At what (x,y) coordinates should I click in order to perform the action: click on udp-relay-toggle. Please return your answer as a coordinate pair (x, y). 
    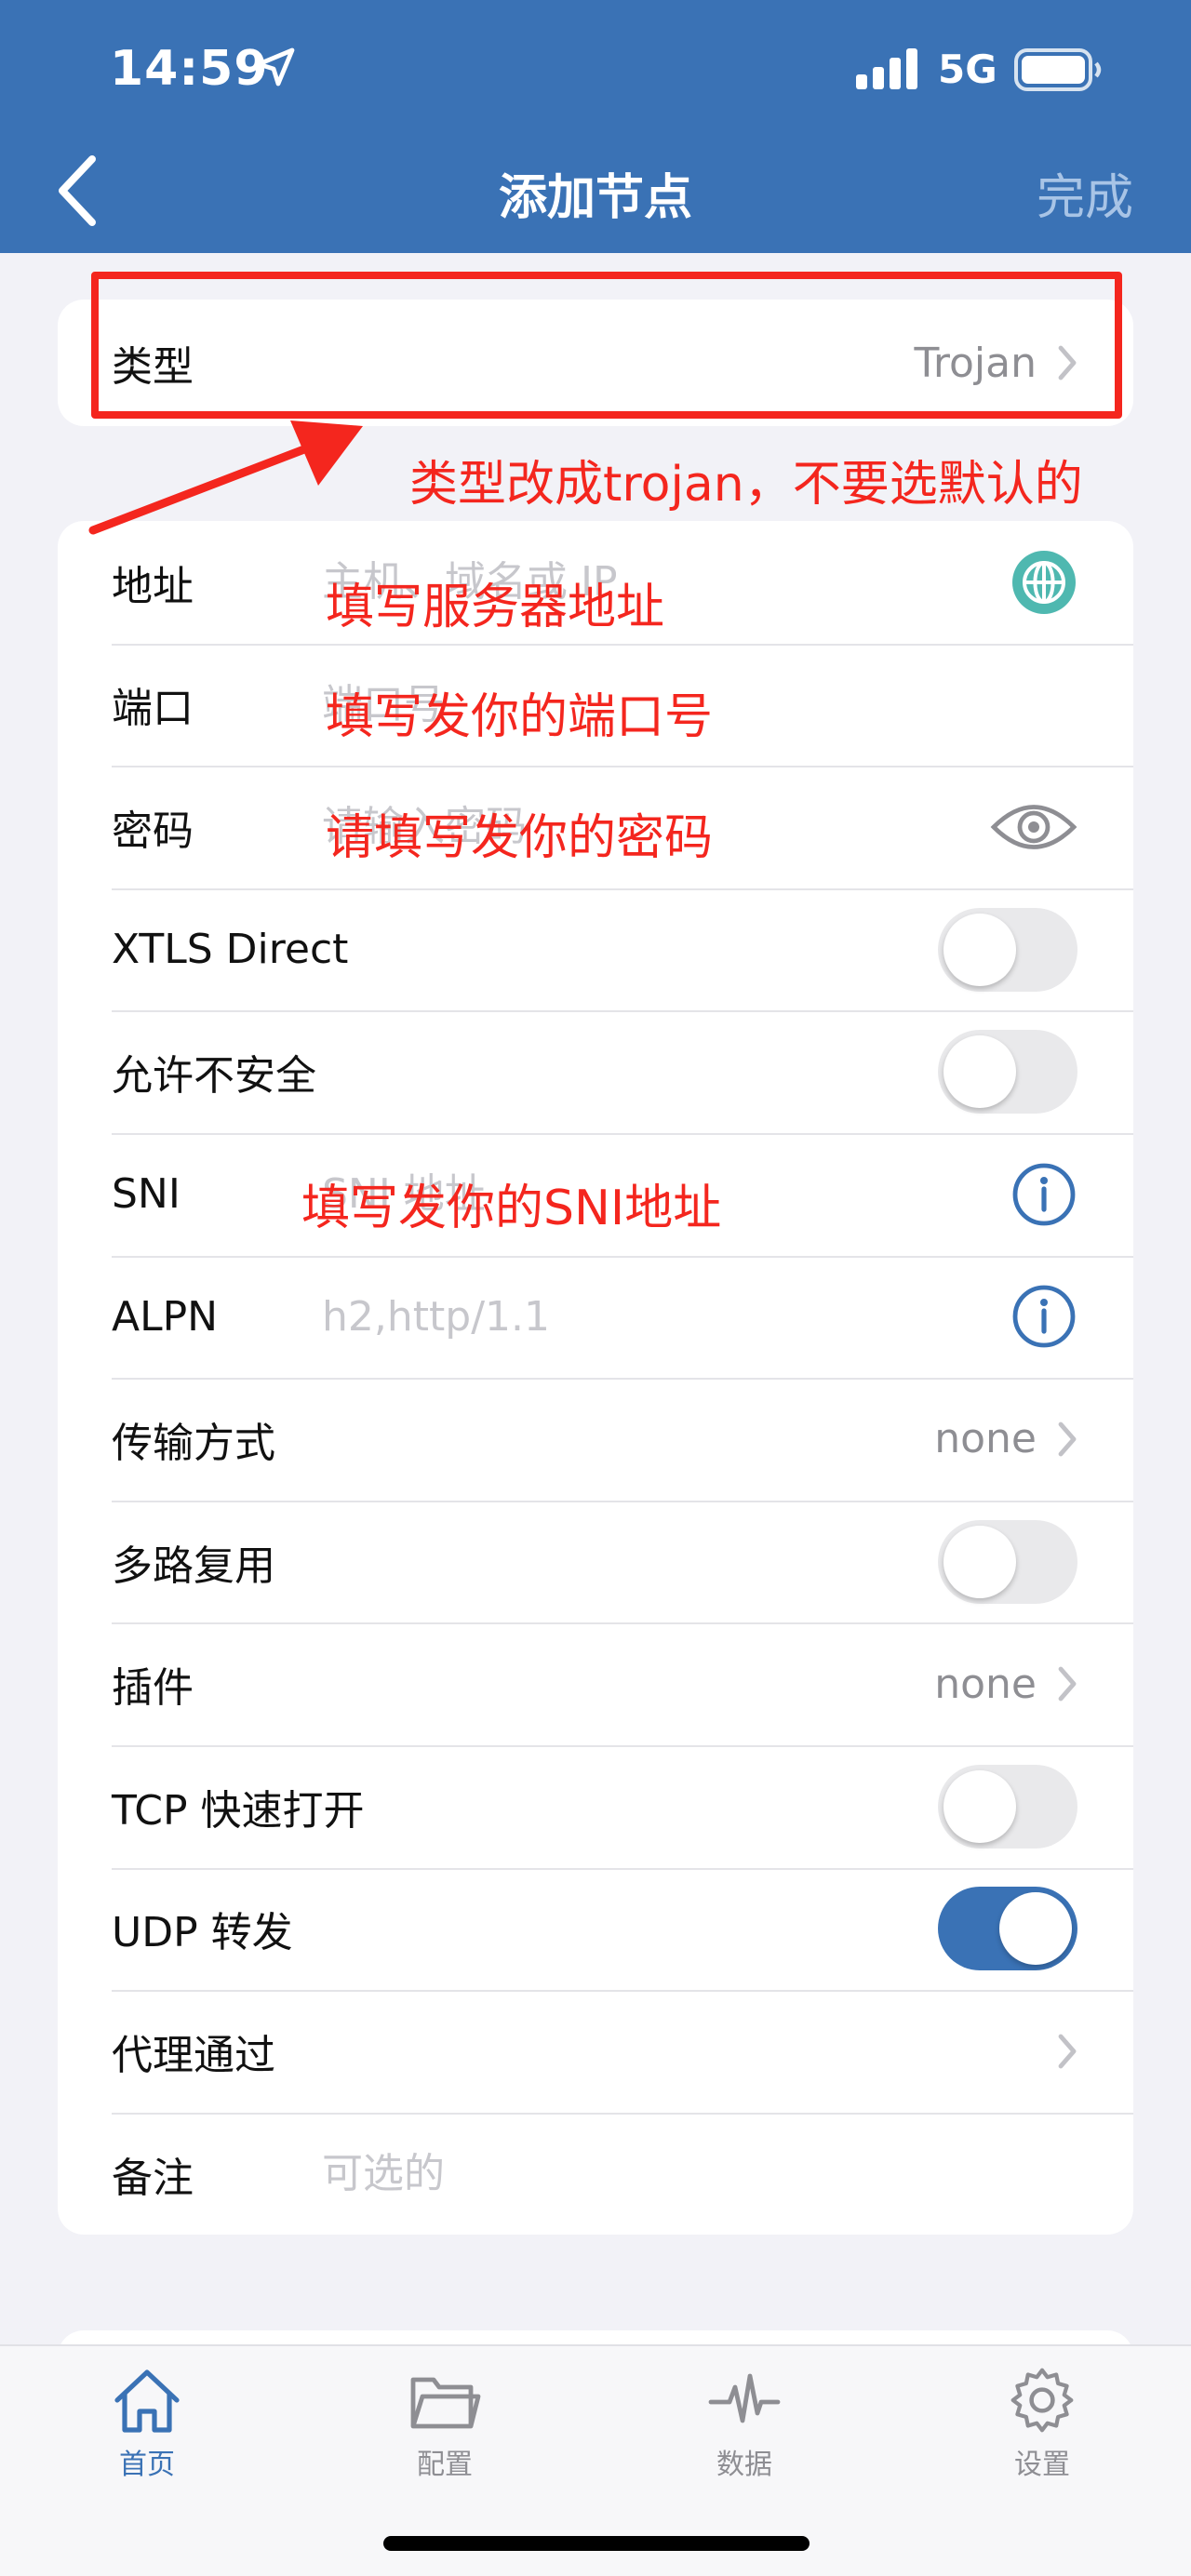
    Looking at the image, I should click on (1007, 1929).